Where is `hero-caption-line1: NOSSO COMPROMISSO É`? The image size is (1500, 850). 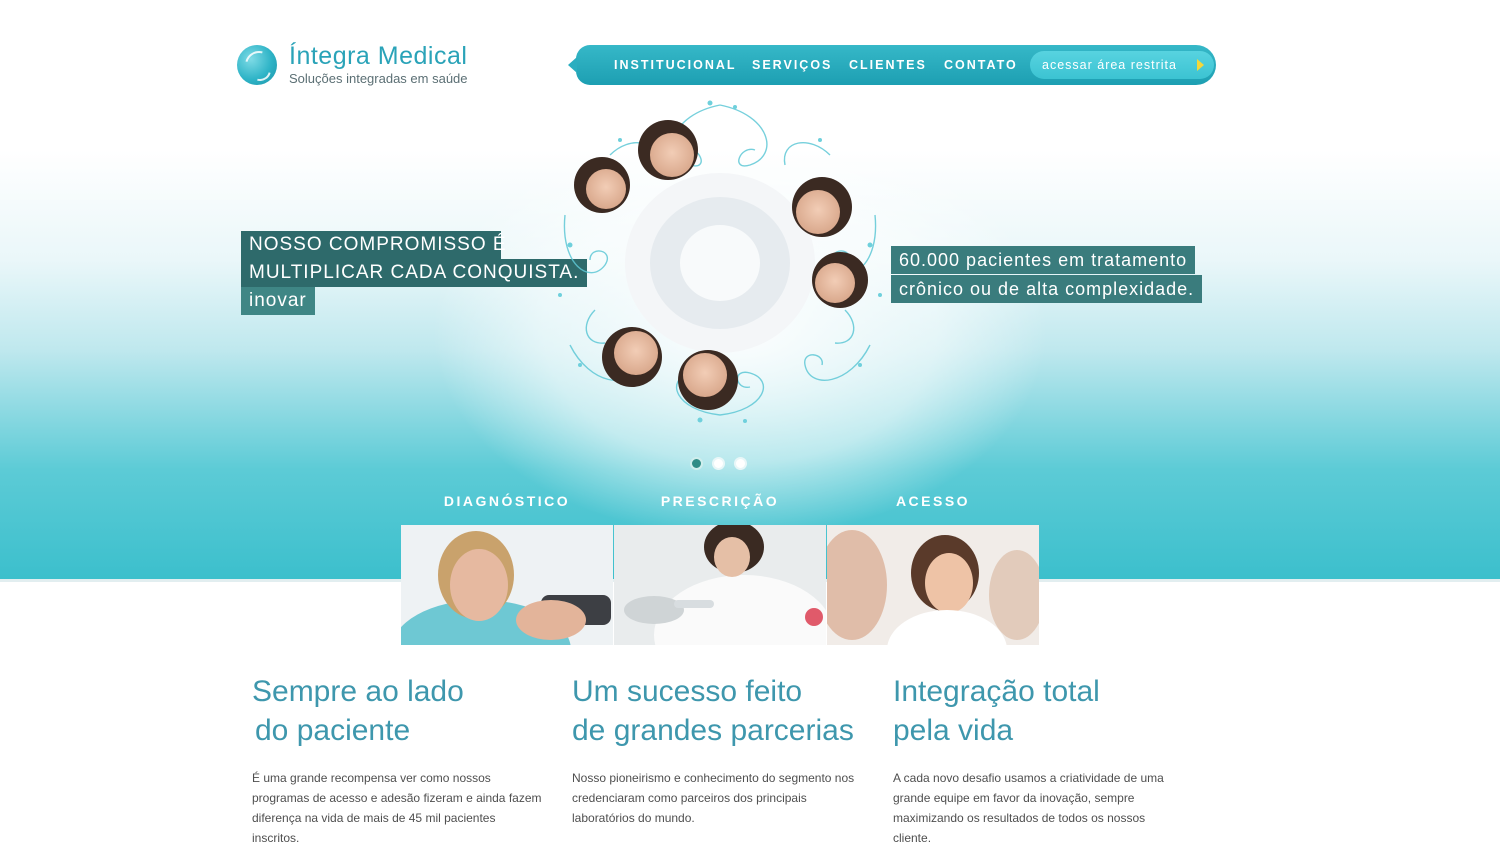
hero-caption-line1: NOSSO COMPROMISSO É is located at coordinates (373, 245).